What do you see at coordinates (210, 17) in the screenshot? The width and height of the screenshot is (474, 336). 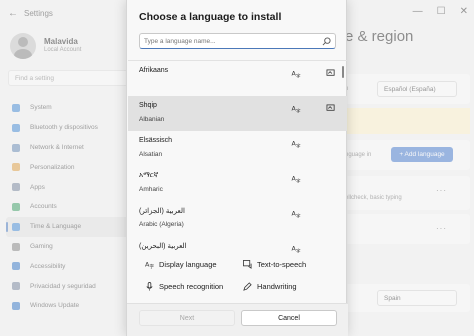 I see `dialog-title: Choose a language to install` at bounding box center [210, 17].